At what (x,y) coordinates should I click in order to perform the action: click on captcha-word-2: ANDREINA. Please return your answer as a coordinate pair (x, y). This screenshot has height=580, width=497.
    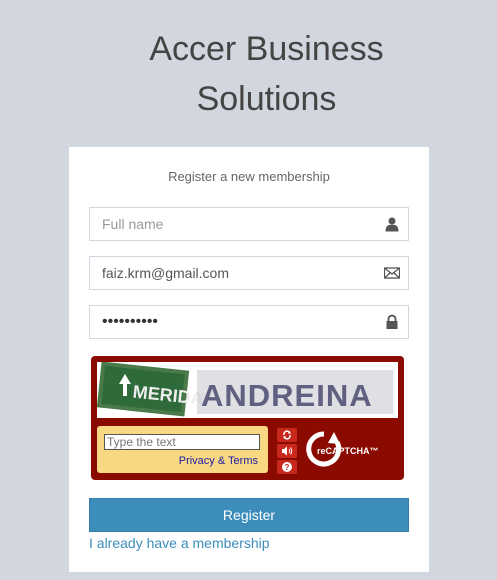
    Looking at the image, I should click on (287, 395).